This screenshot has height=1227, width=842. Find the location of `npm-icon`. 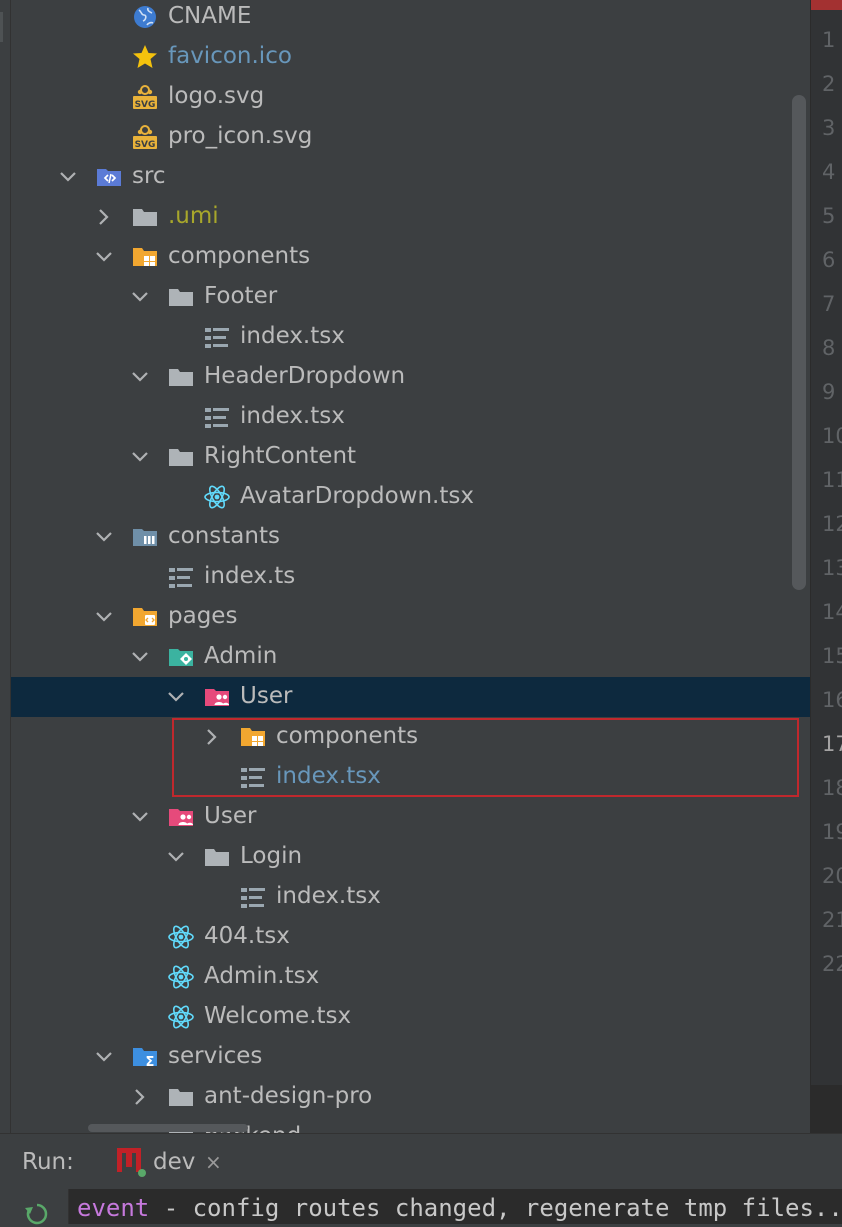

npm-icon is located at coordinates (131, 1162).